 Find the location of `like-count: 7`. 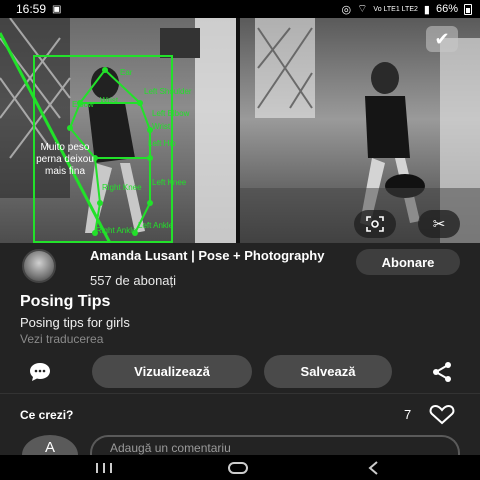

like-count: 7 is located at coordinates (408, 414).